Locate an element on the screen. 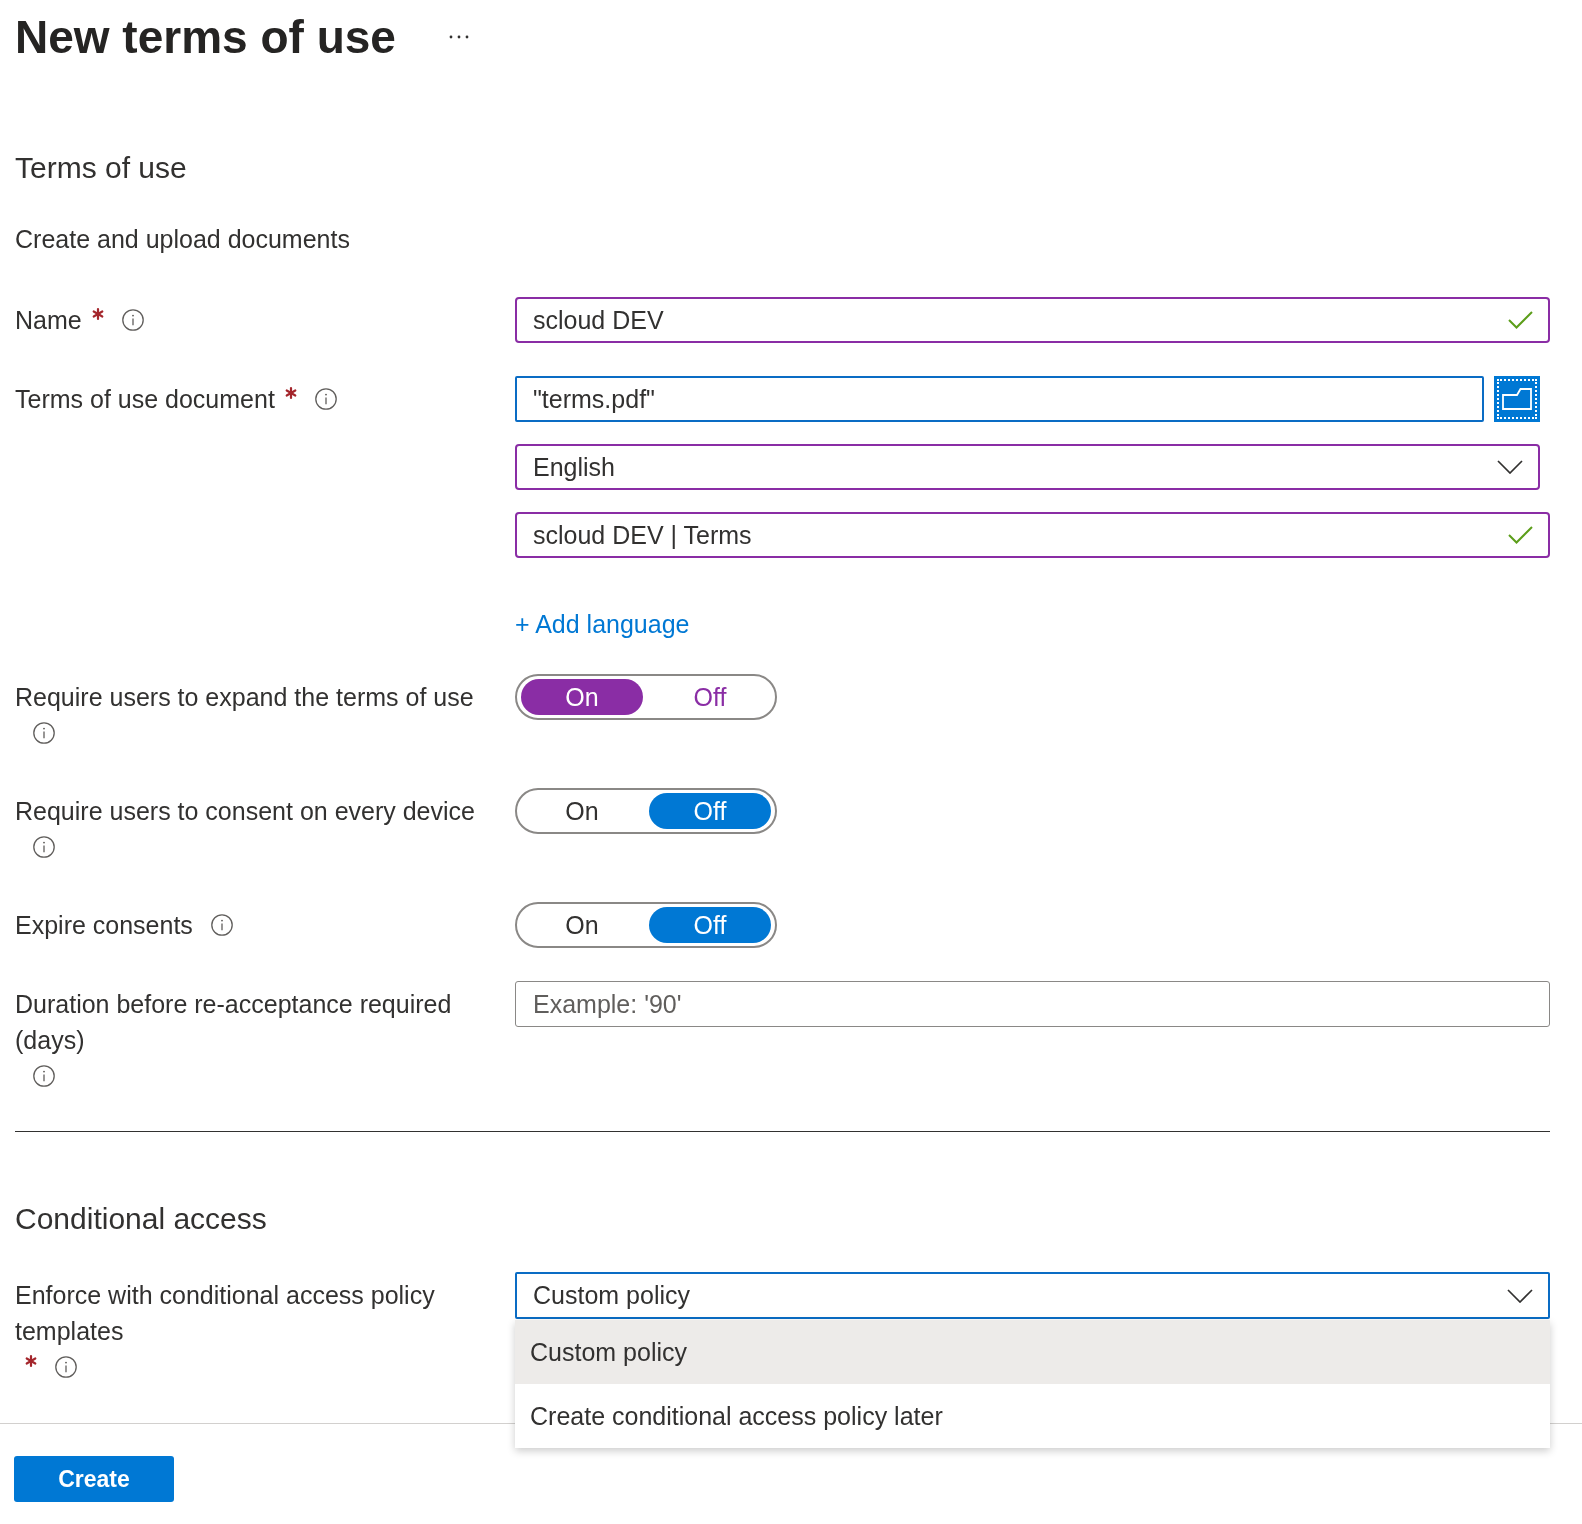 The width and height of the screenshot is (1582, 1524). more-icon is located at coordinates (458, 37).